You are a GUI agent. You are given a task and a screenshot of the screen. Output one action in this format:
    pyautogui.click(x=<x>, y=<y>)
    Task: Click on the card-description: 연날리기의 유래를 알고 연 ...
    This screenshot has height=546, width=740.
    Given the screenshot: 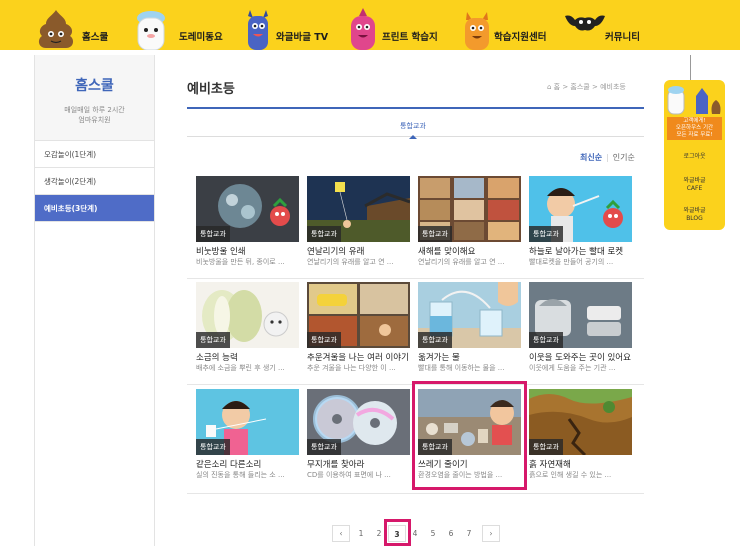 What is the action you would take?
    pyautogui.click(x=350, y=262)
    